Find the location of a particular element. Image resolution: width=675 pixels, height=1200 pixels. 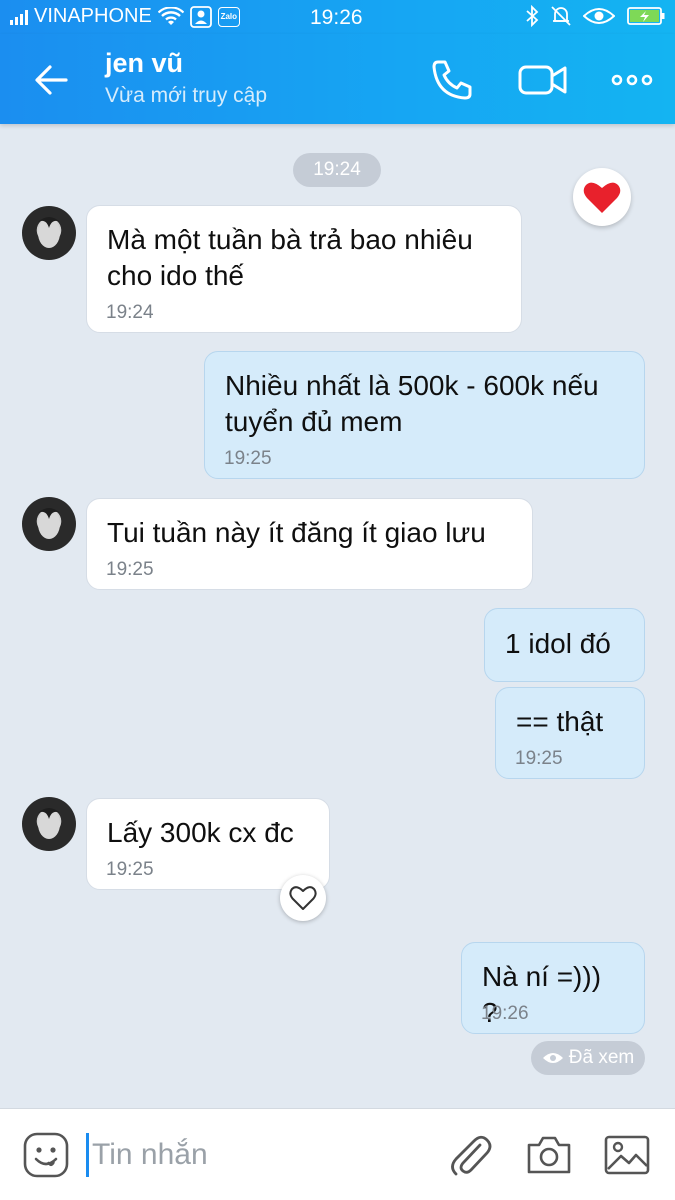

seen-label: Đã xem is located at coordinates (601, 1057).